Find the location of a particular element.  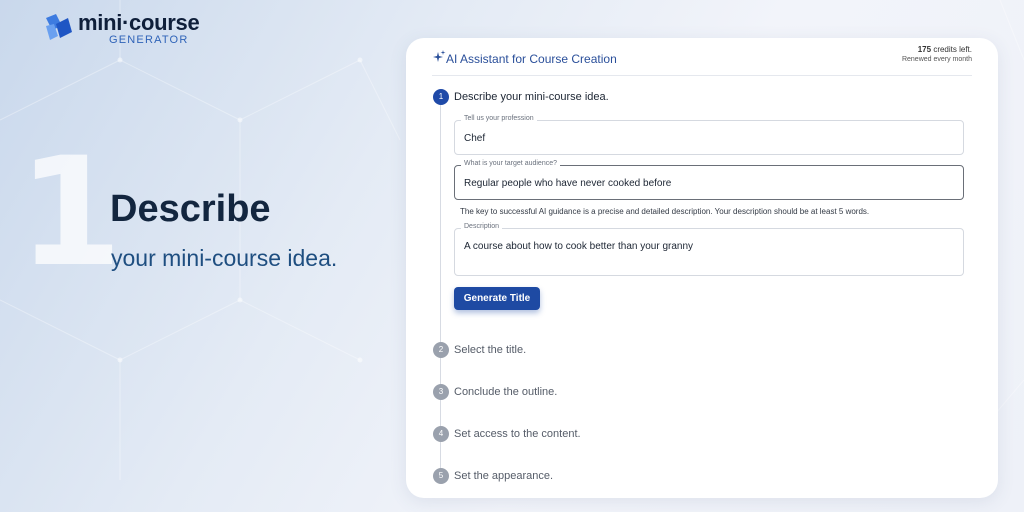

profession-label: Tell us your profession is located at coordinates (499, 118).